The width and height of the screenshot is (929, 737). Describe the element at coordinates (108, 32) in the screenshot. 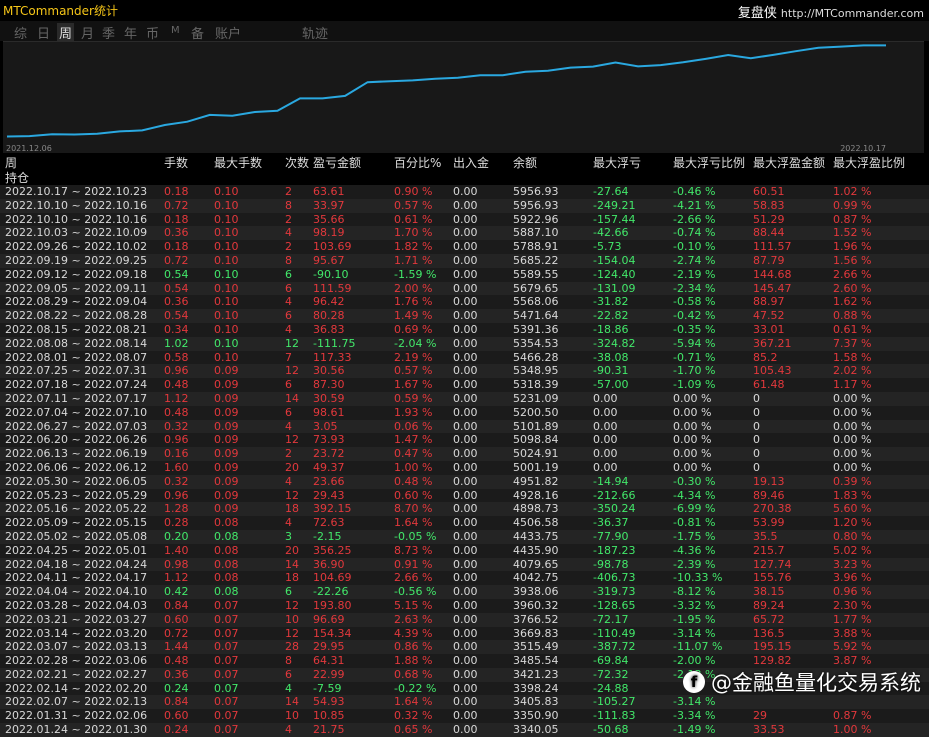

I see `tab-quarter: 季` at that location.